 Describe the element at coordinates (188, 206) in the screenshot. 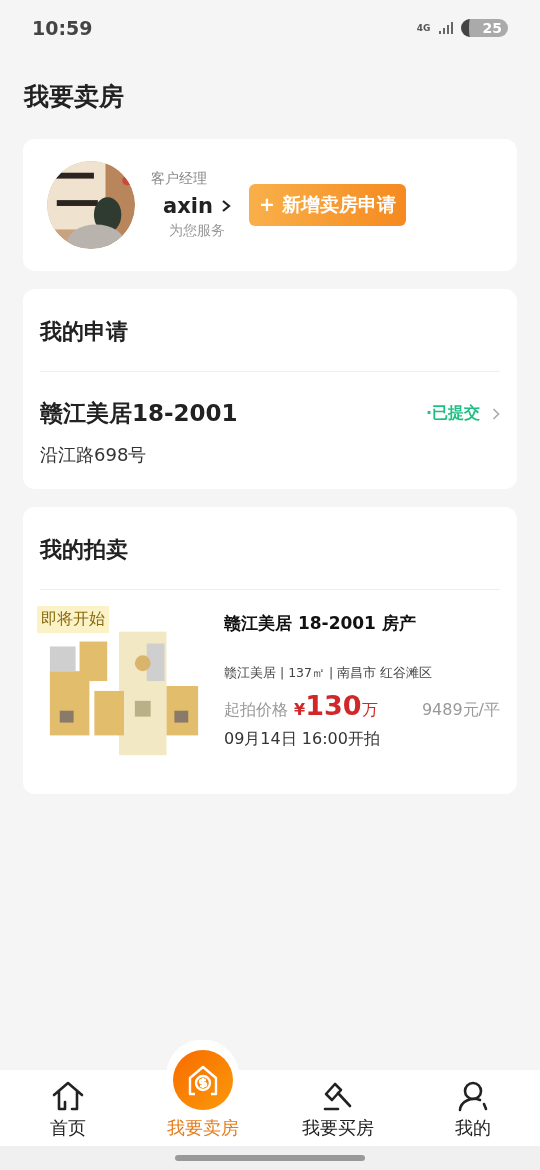

I see `manager-name: axin` at that location.